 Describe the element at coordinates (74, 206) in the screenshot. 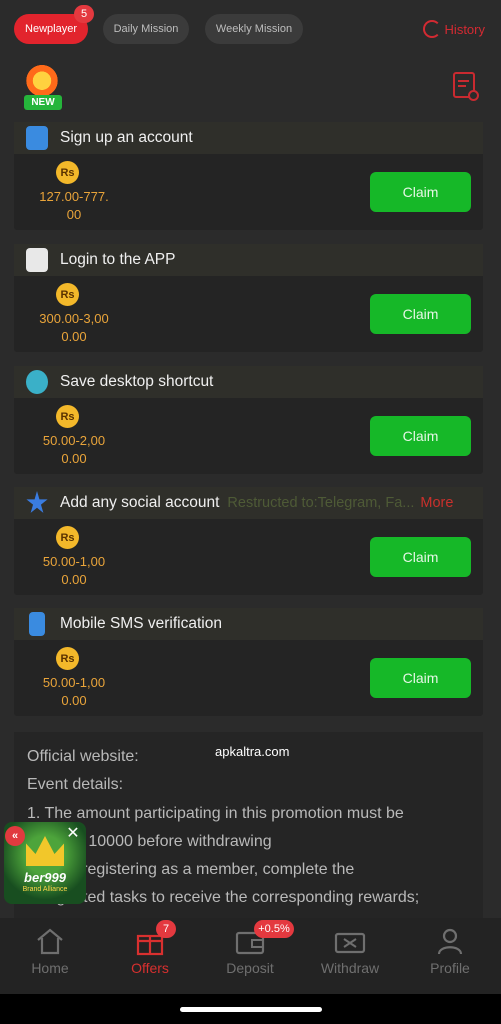

I see `reward-range: 127.00-777. 00` at that location.